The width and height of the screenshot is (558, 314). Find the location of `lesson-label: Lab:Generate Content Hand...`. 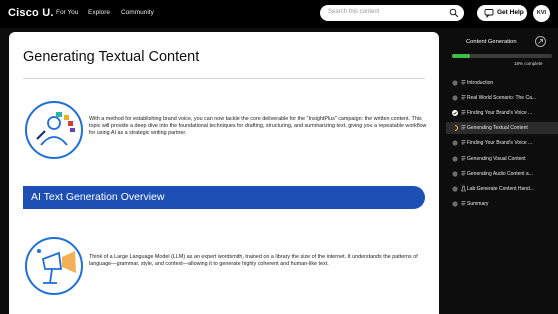

lesson-label: Lab:Generate Content Hand... is located at coordinates (500, 188).